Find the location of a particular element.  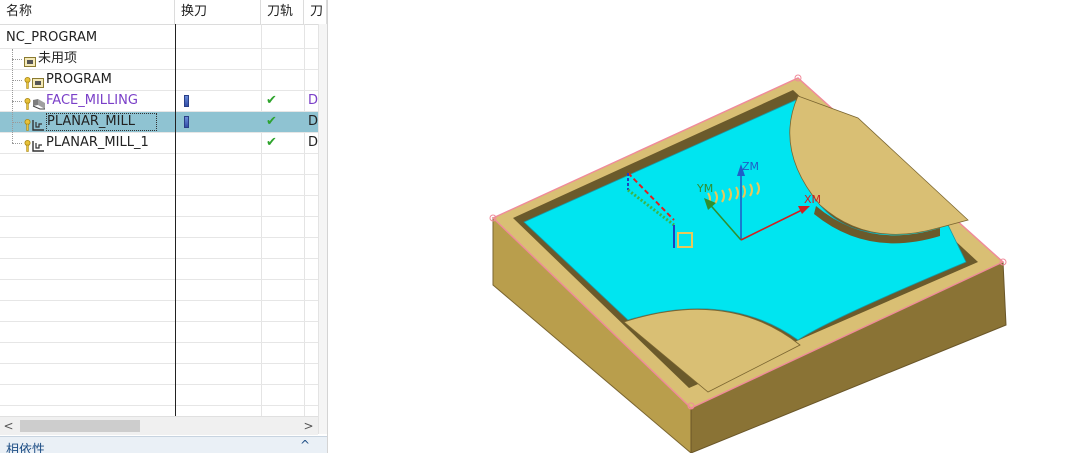

horizontal-scrollbar: < > is located at coordinates (159, 425).